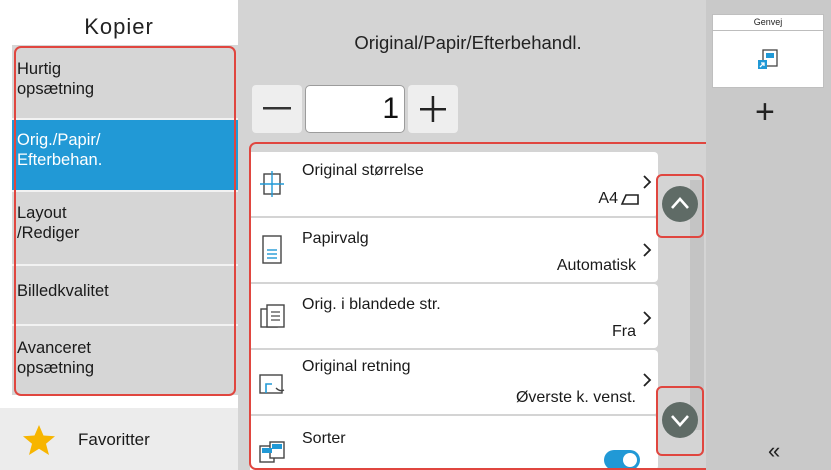 This screenshot has width=831, height=470. What do you see at coordinates (768, 22) in the screenshot?
I see `shortcut-label: Genvej` at bounding box center [768, 22].